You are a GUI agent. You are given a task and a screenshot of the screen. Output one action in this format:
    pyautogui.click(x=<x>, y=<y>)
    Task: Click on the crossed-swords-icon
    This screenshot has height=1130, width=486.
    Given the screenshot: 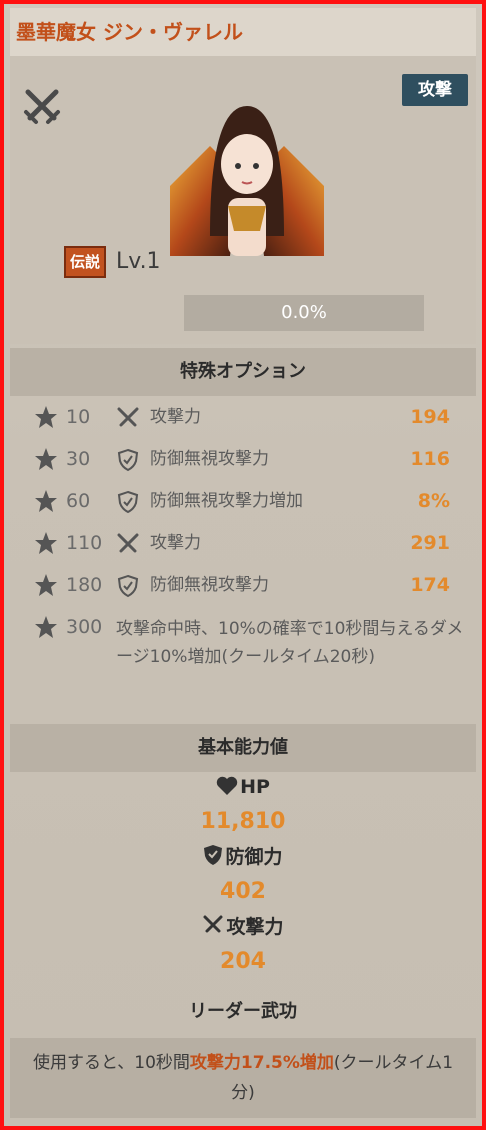 What is the action you would take?
    pyautogui.click(x=42, y=106)
    